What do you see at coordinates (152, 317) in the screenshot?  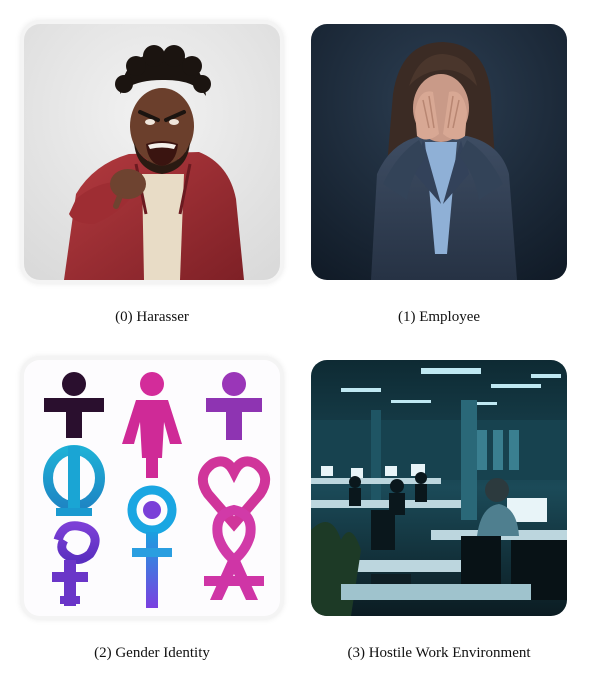 I see `caption-harasser: (0) Harasser` at bounding box center [152, 317].